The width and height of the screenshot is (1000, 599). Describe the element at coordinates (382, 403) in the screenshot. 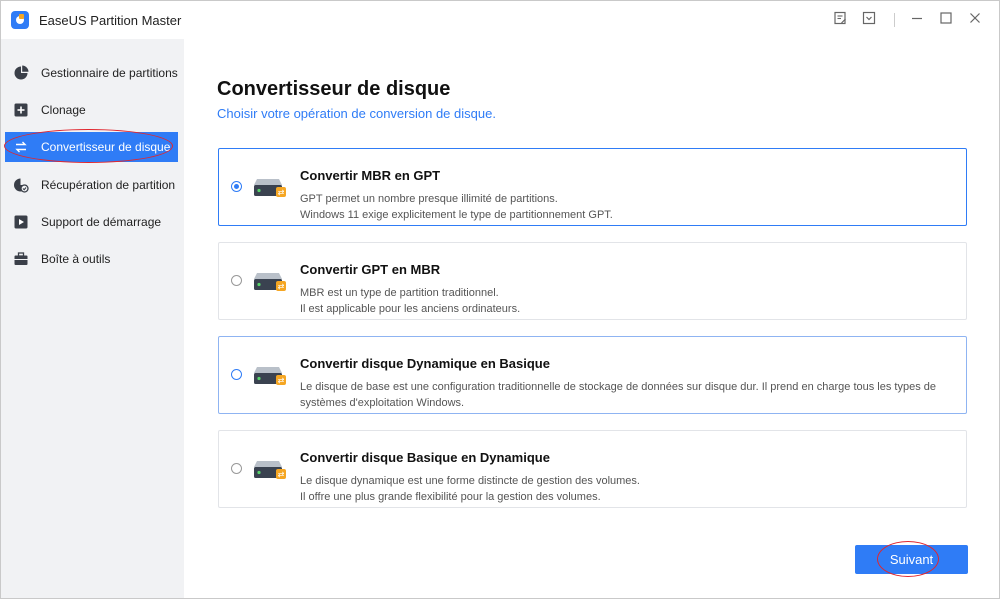

I see `option-description-line: systèmes d'exploitation Windows.` at that location.